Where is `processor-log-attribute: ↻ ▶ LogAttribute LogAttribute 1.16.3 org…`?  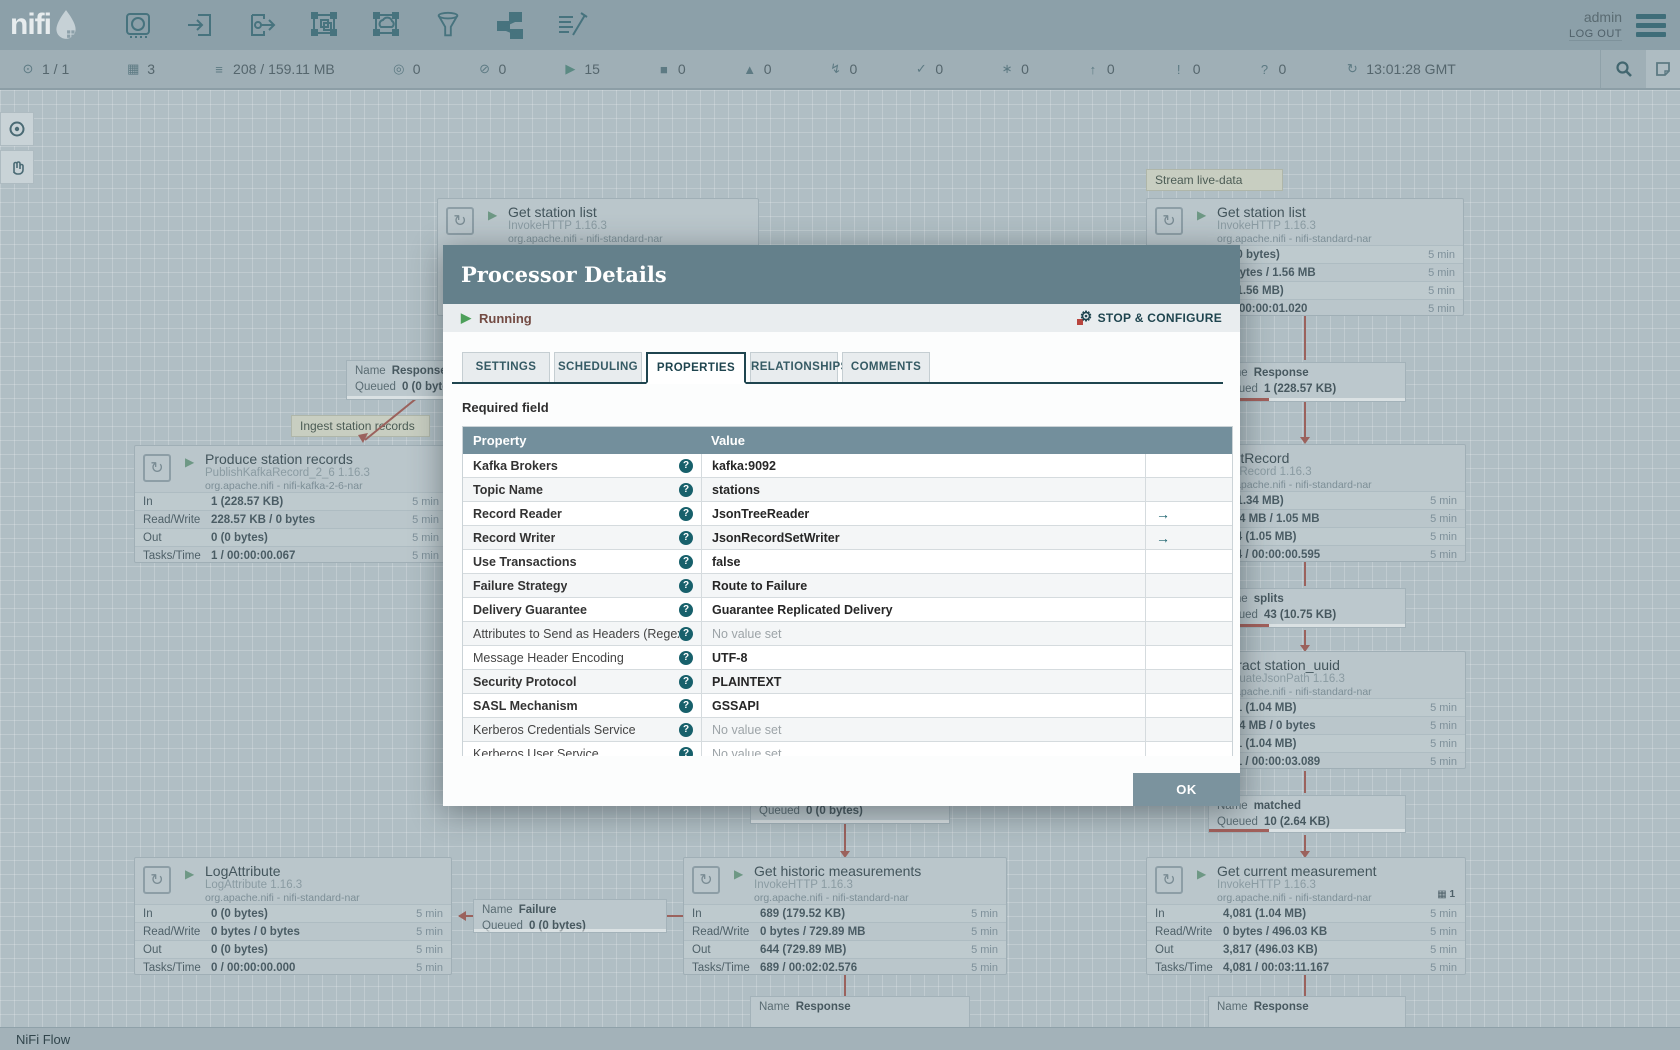 processor-log-attribute: ↻ ▶ LogAttribute LogAttribute 1.16.3 org… is located at coordinates (293, 916).